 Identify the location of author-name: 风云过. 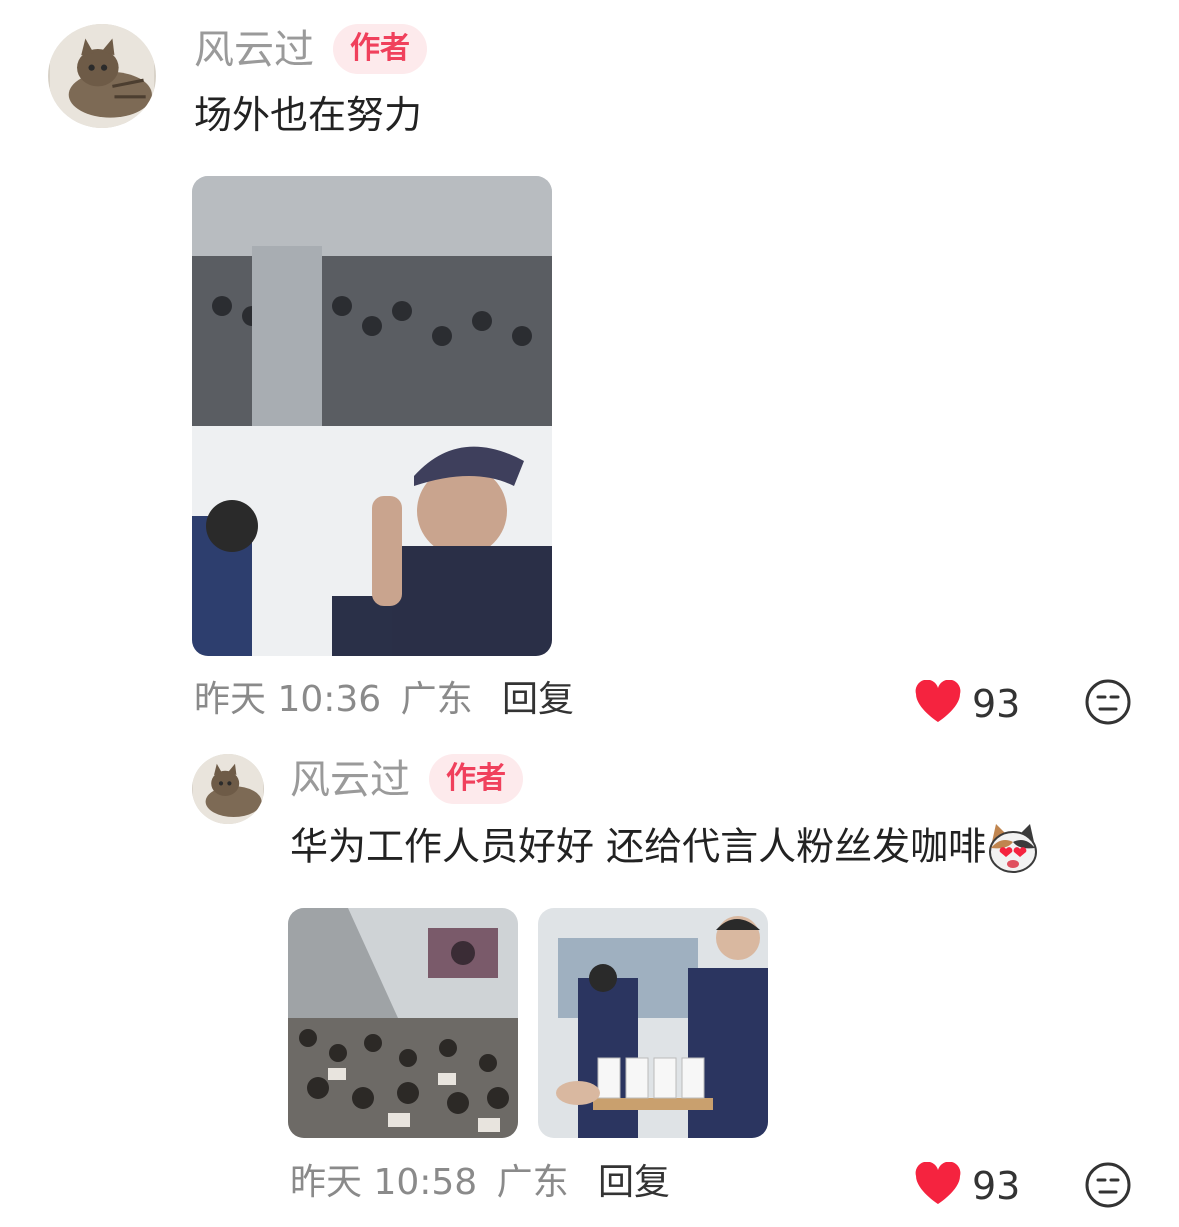
(254, 50).